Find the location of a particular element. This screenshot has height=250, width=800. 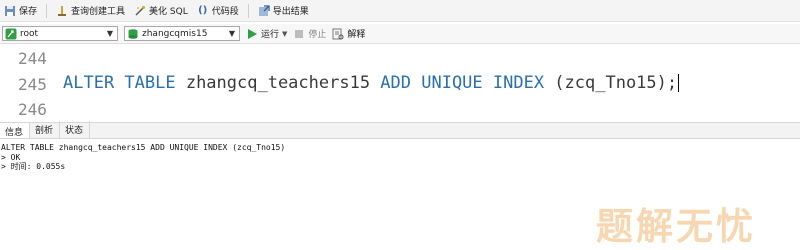

play-icon is located at coordinates (252, 34).